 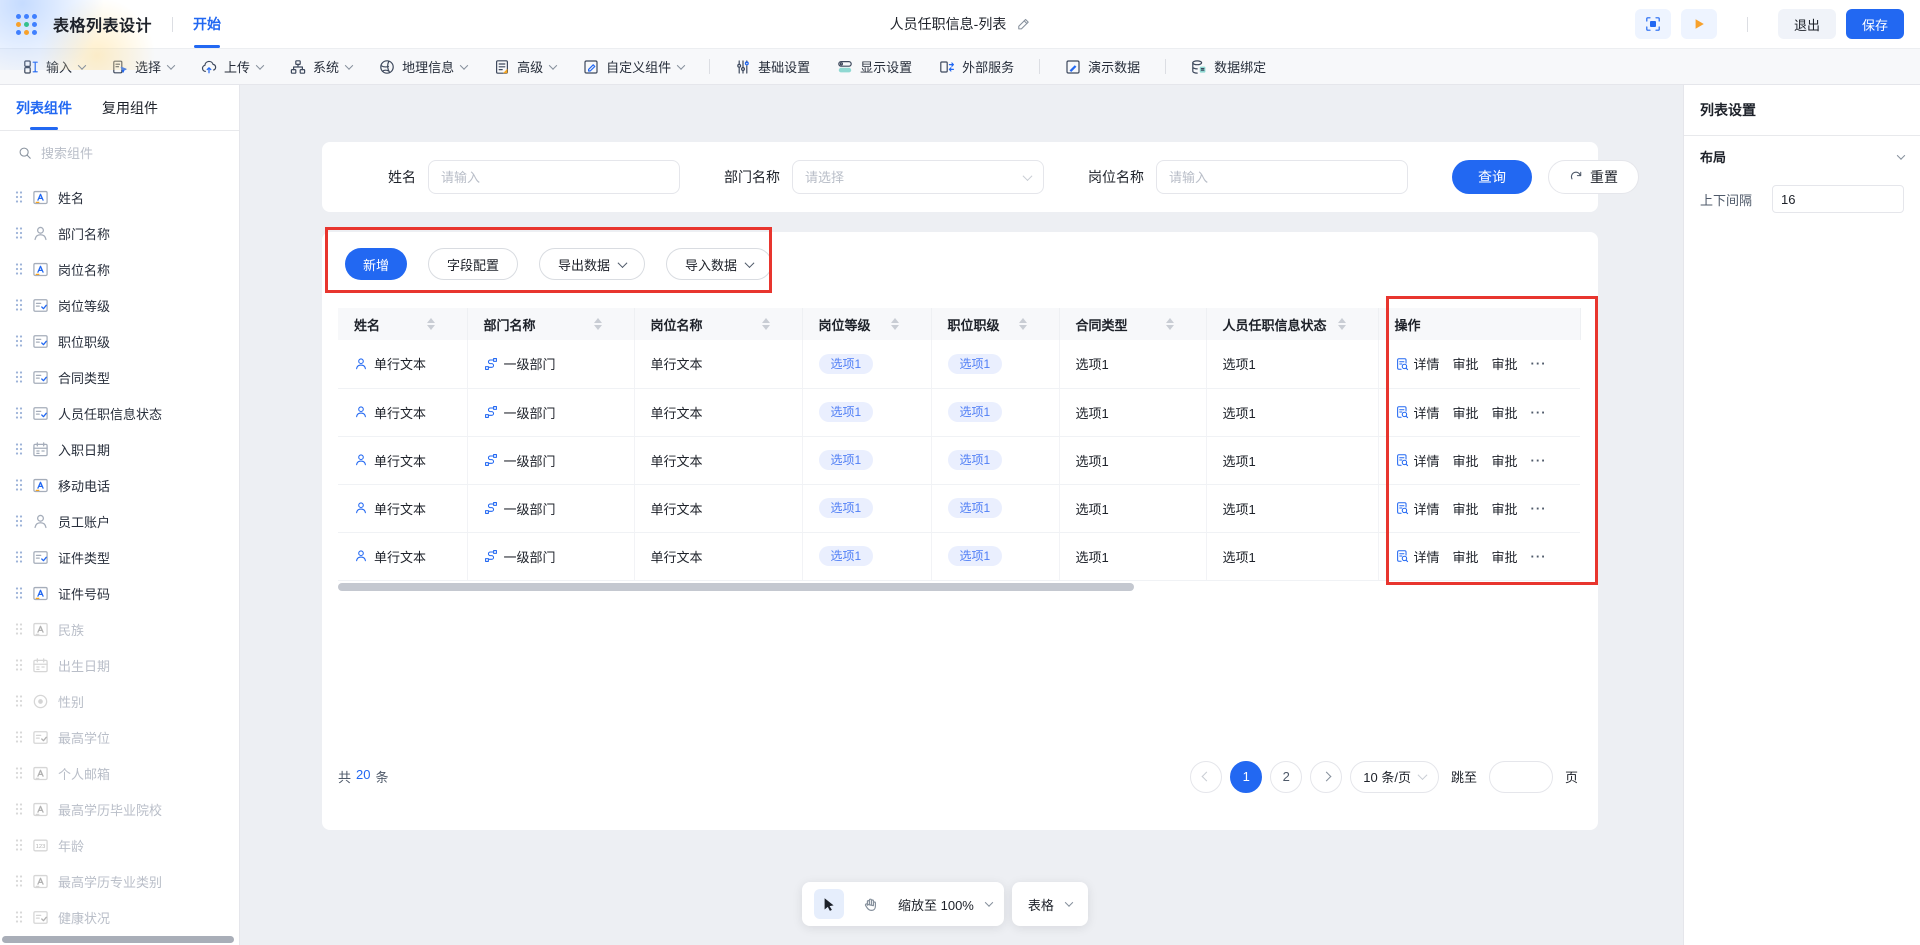 What do you see at coordinates (1520, 776) in the screenshot?
I see `jump-page-input` at bounding box center [1520, 776].